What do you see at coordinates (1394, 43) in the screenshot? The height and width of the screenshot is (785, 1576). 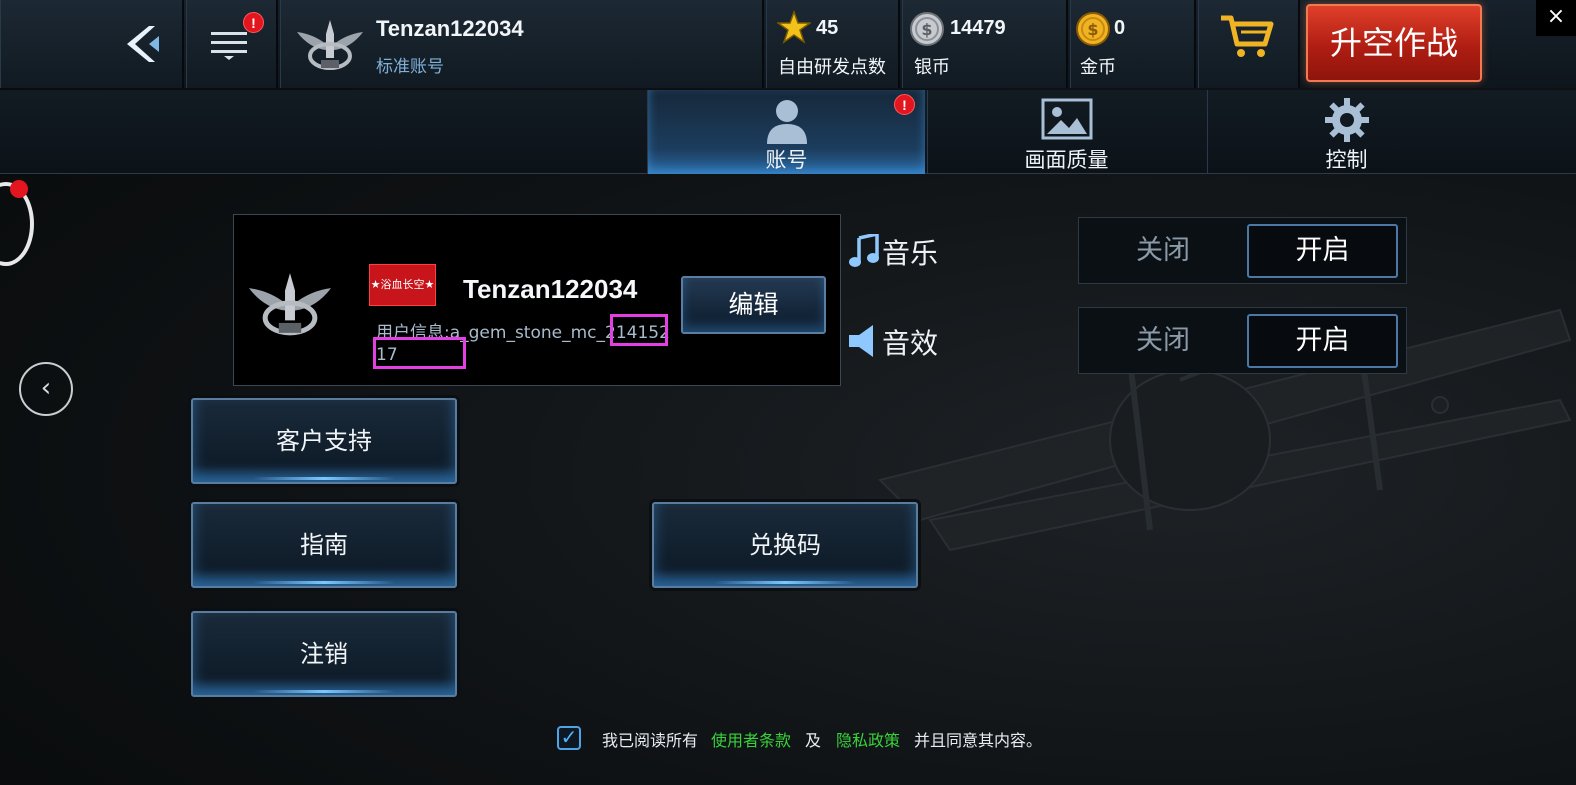 I see `launch-battle-button: 升空作战` at bounding box center [1394, 43].